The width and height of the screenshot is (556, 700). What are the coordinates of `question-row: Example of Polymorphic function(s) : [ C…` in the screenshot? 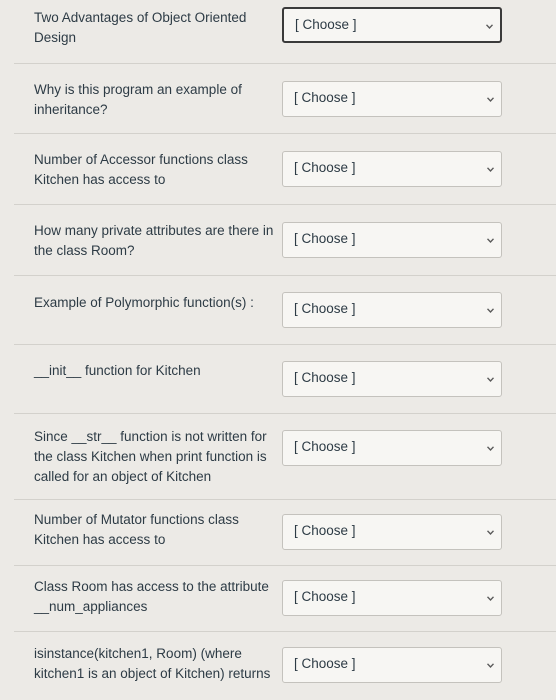 It's located at (285, 310).